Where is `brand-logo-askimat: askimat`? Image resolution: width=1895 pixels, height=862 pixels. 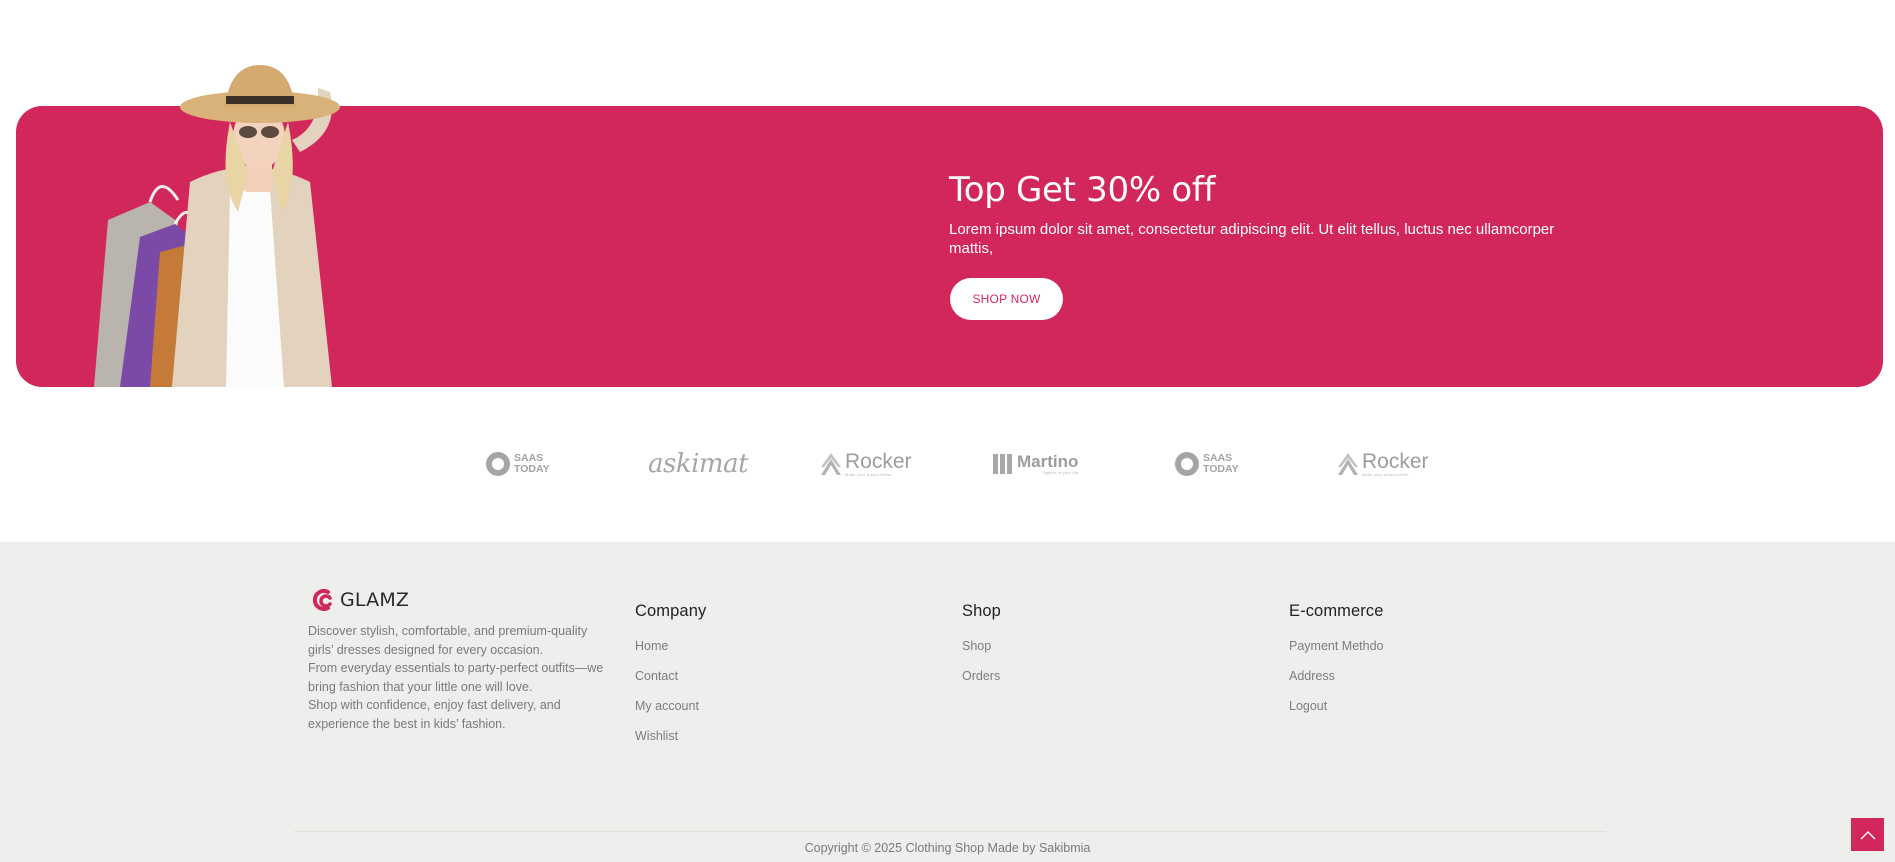 brand-logo-askimat: askimat is located at coordinates (698, 464).